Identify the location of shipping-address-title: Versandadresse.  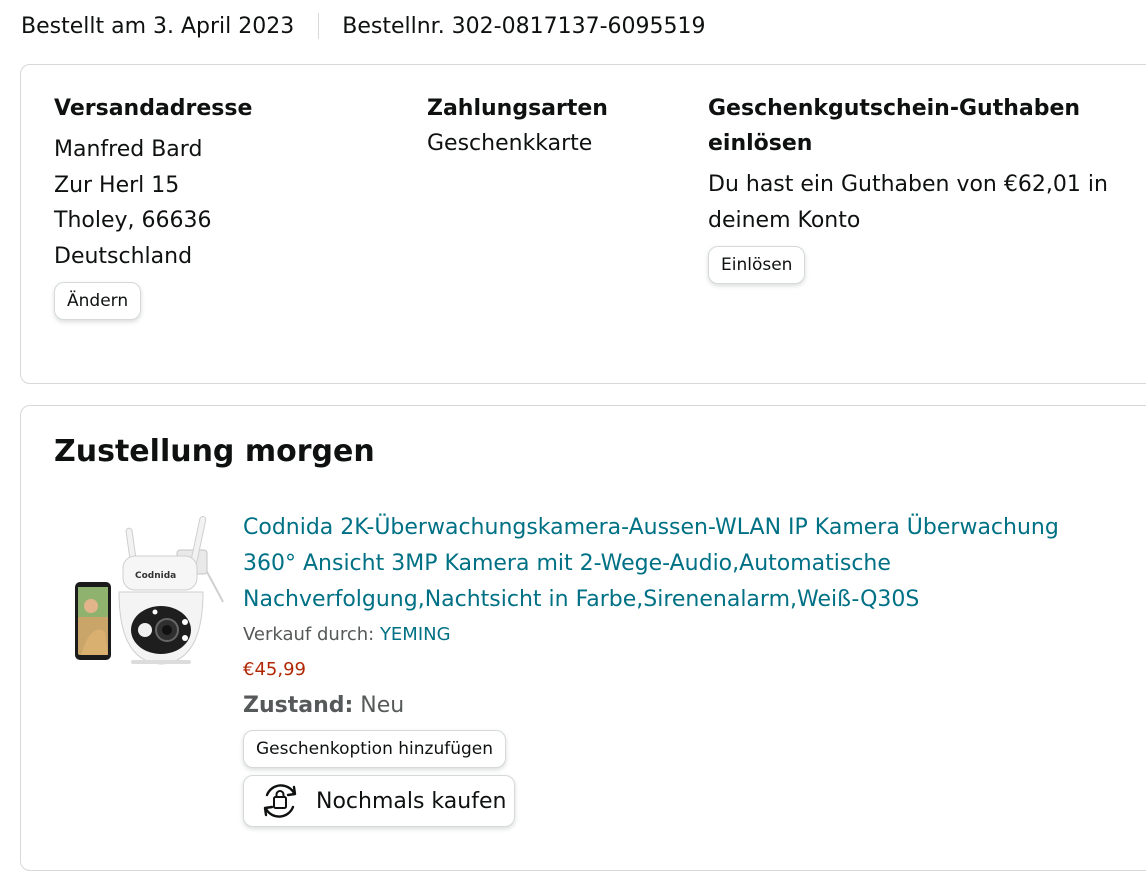
(153, 108).